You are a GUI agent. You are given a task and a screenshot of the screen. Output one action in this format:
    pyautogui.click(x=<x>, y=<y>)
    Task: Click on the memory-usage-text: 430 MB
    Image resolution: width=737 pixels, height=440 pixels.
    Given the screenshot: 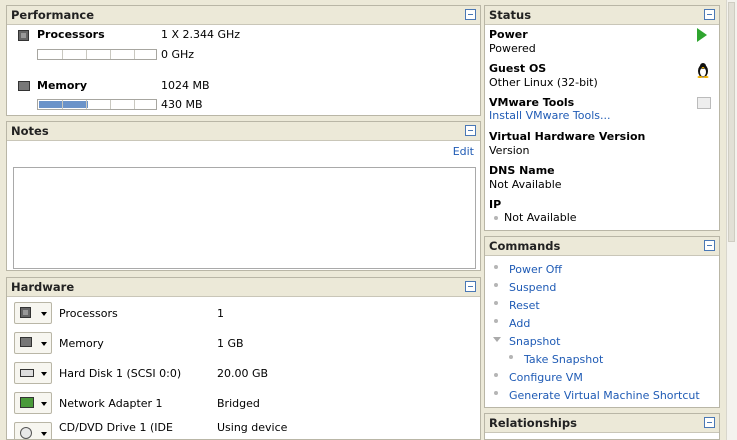 What is the action you would take?
    pyautogui.click(x=182, y=104)
    